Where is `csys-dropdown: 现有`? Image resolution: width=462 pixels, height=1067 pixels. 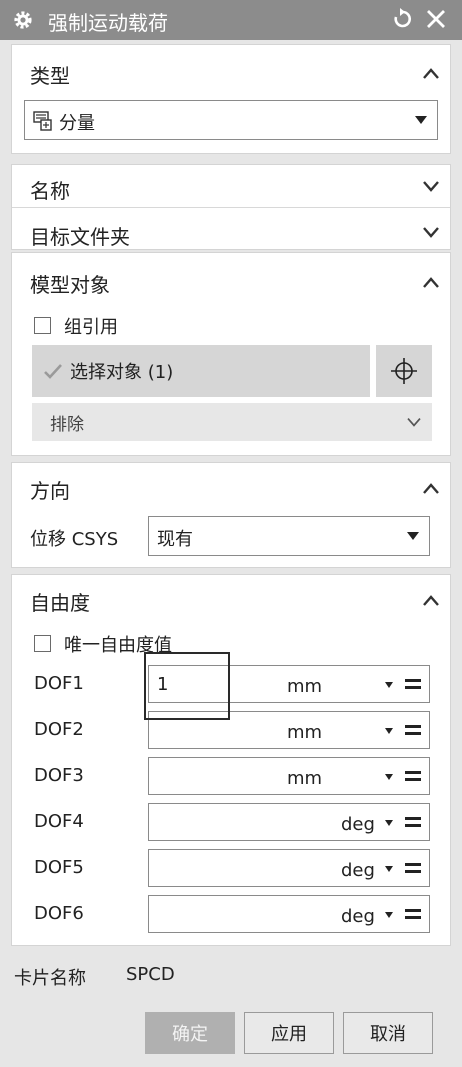 csys-dropdown: 现有 is located at coordinates (289, 536).